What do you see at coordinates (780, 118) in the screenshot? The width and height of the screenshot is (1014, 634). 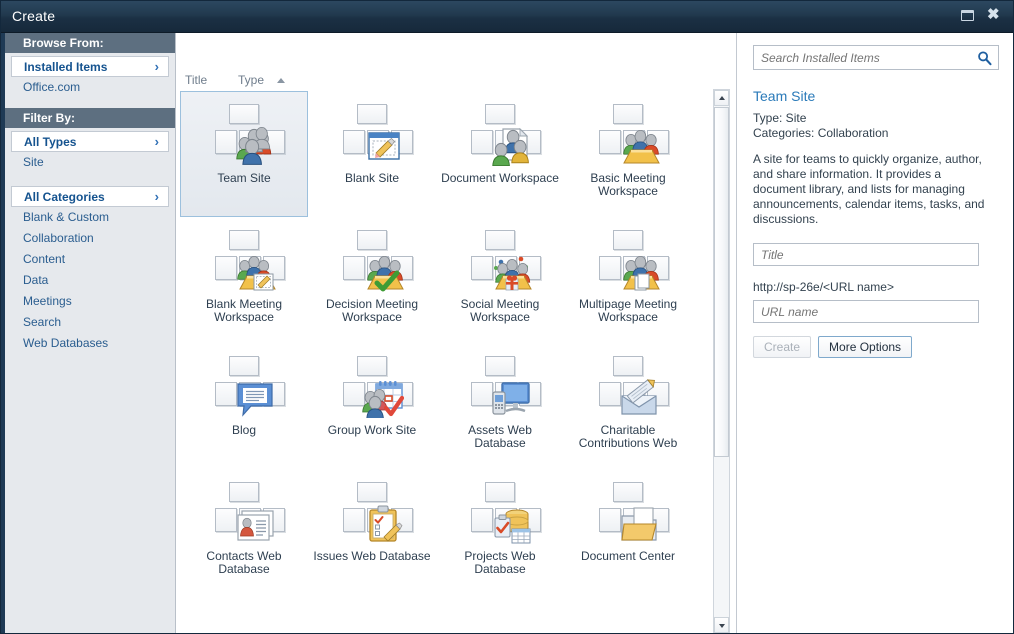 I see `detail-type-line: Type: Site` at bounding box center [780, 118].